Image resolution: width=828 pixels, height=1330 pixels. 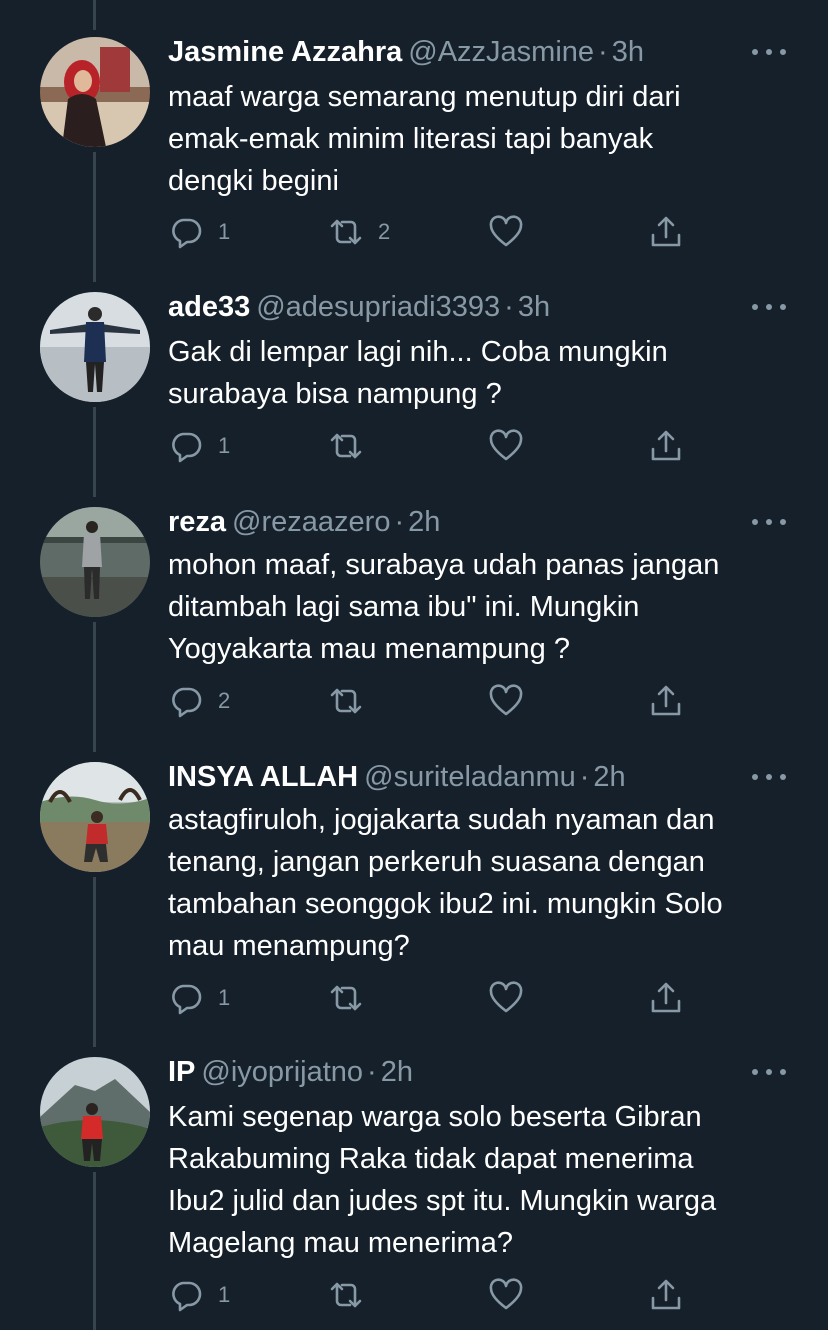 What do you see at coordinates (181, 1072) in the screenshot?
I see `display-name: IP` at bounding box center [181, 1072].